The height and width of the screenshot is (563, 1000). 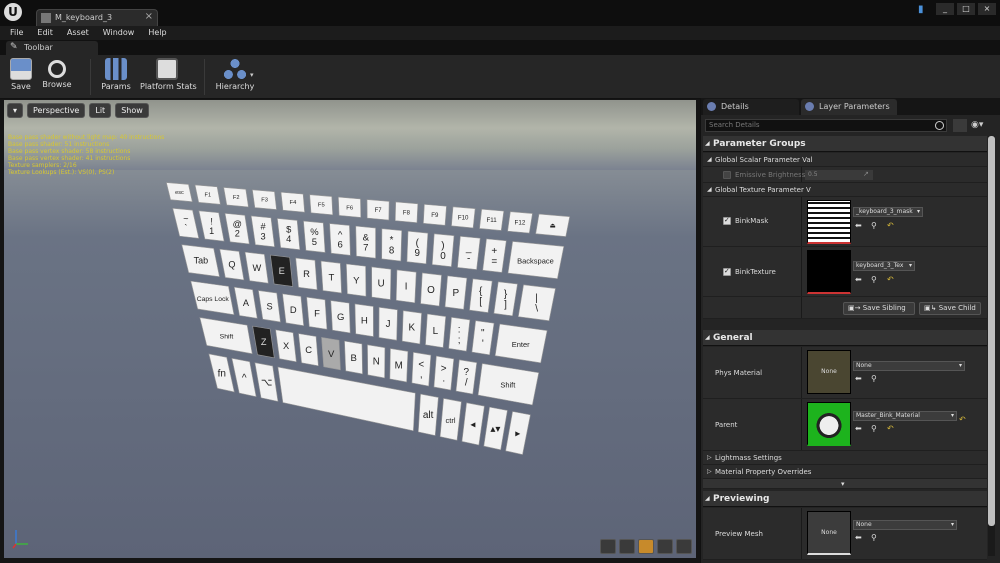 What do you see at coordinates (417, 253) in the screenshot?
I see `keyboard-key-label: 9` at bounding box center [417, 253].